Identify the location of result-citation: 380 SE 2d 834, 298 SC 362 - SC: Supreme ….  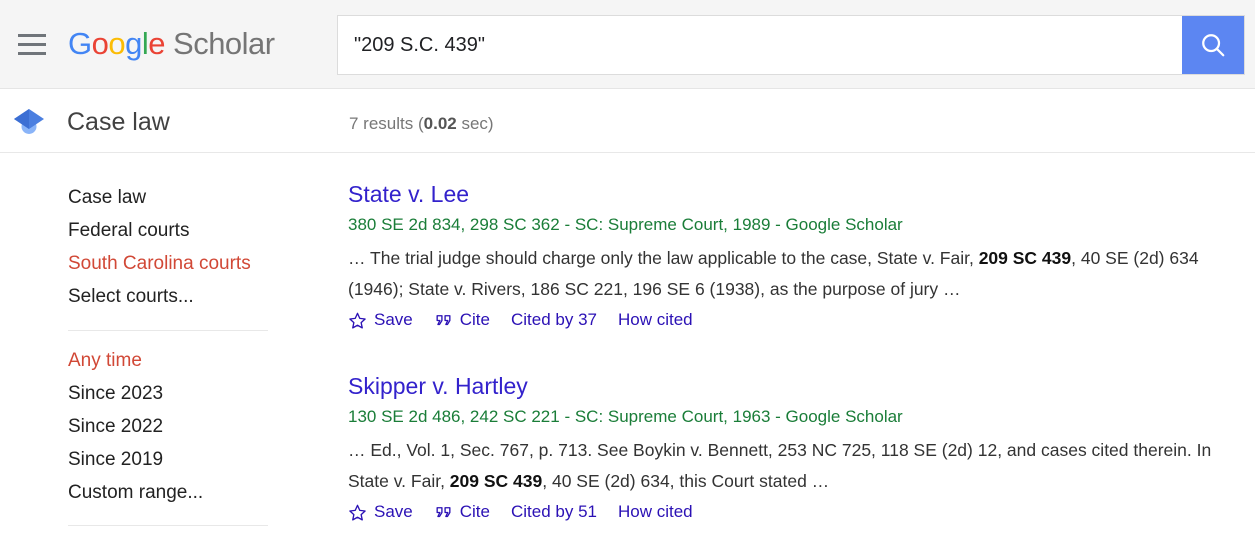
(625, 224).